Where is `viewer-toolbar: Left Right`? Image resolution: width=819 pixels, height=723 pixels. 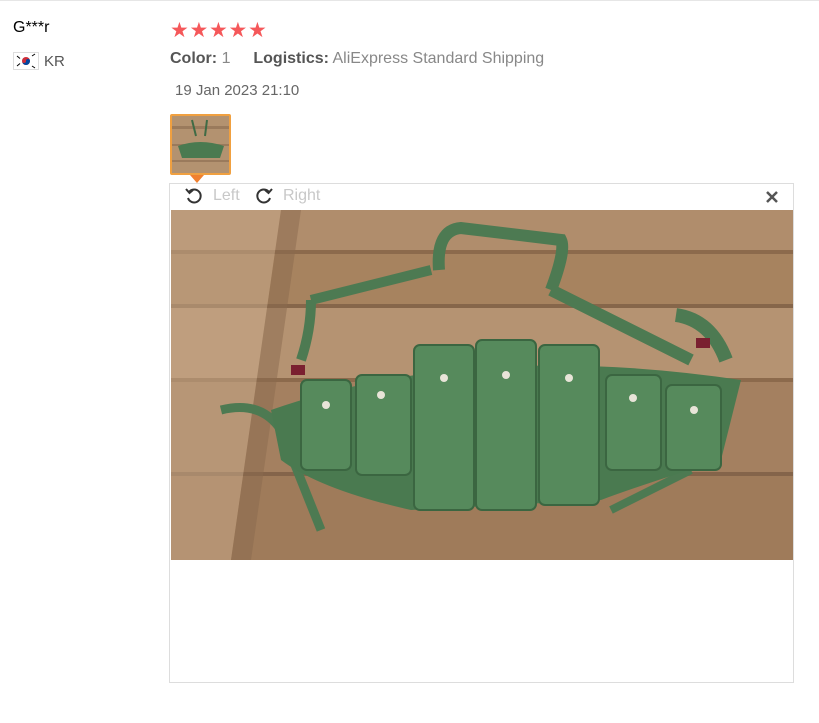 viewer-toolbar: Left Right is located at coordinates (481, 197).